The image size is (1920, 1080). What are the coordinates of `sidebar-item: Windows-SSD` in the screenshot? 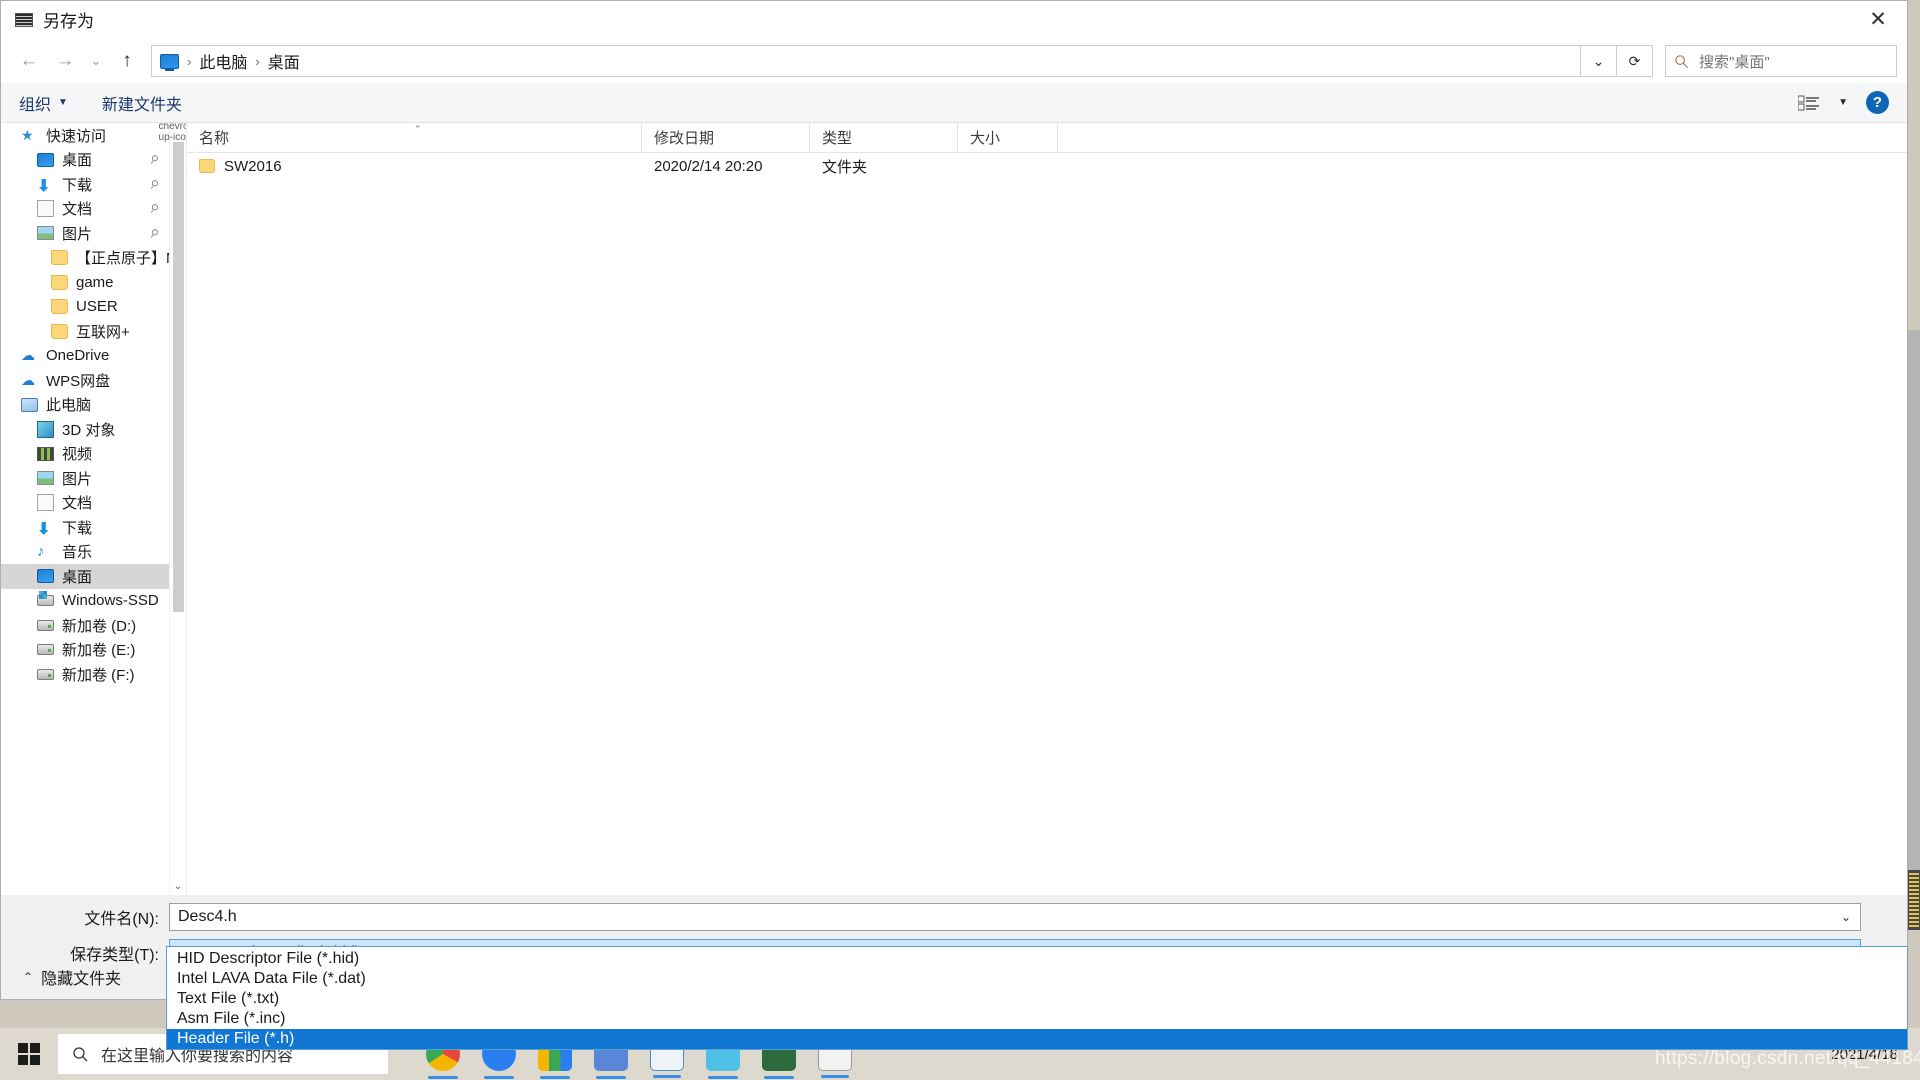 It's located at (93, 601).